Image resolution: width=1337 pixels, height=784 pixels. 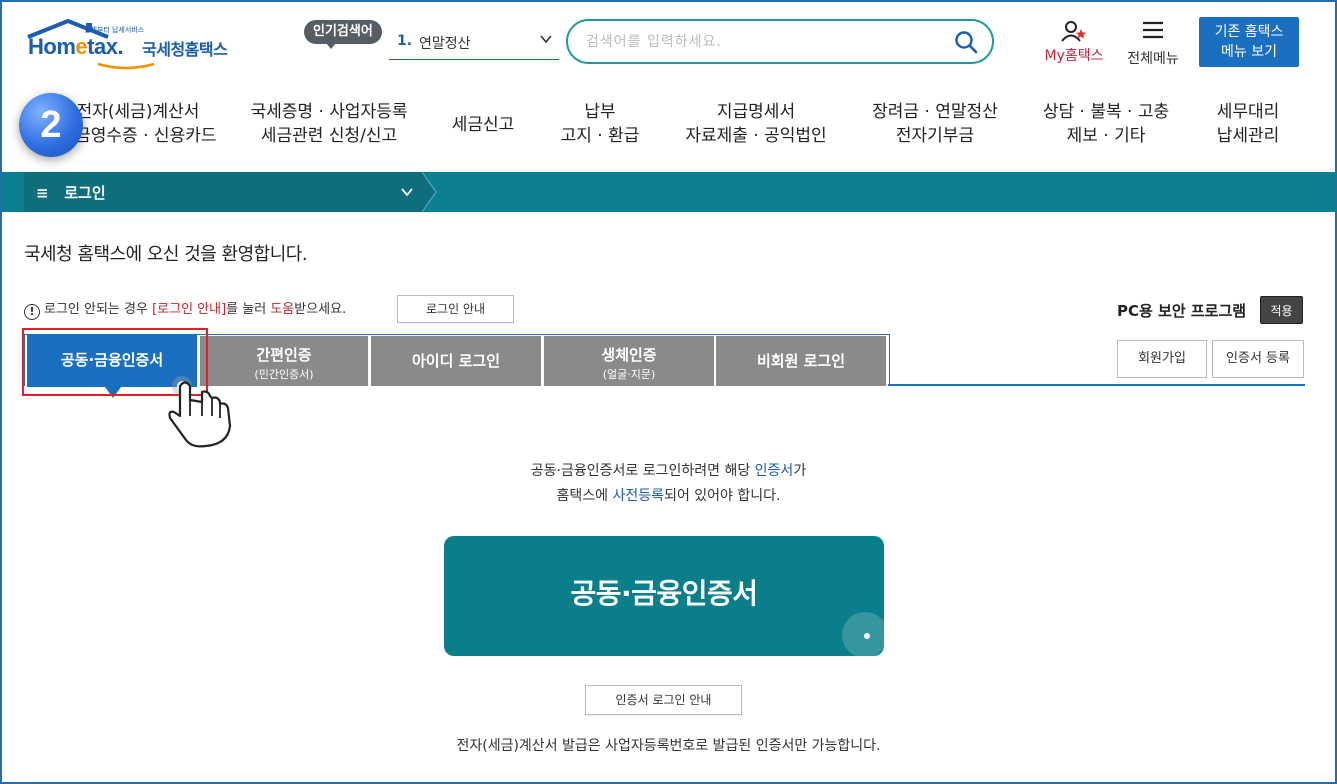 I want to click on old-menu-line1: 기존 홈택스, so click(x=1249, y=32).